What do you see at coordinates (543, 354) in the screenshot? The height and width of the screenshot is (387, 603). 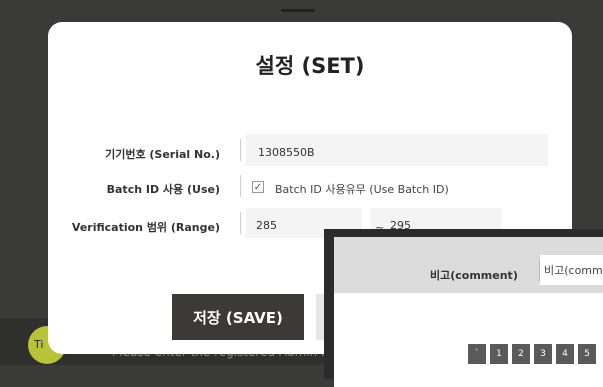 I see `key-3: 3` at bounding box center [543, 354].